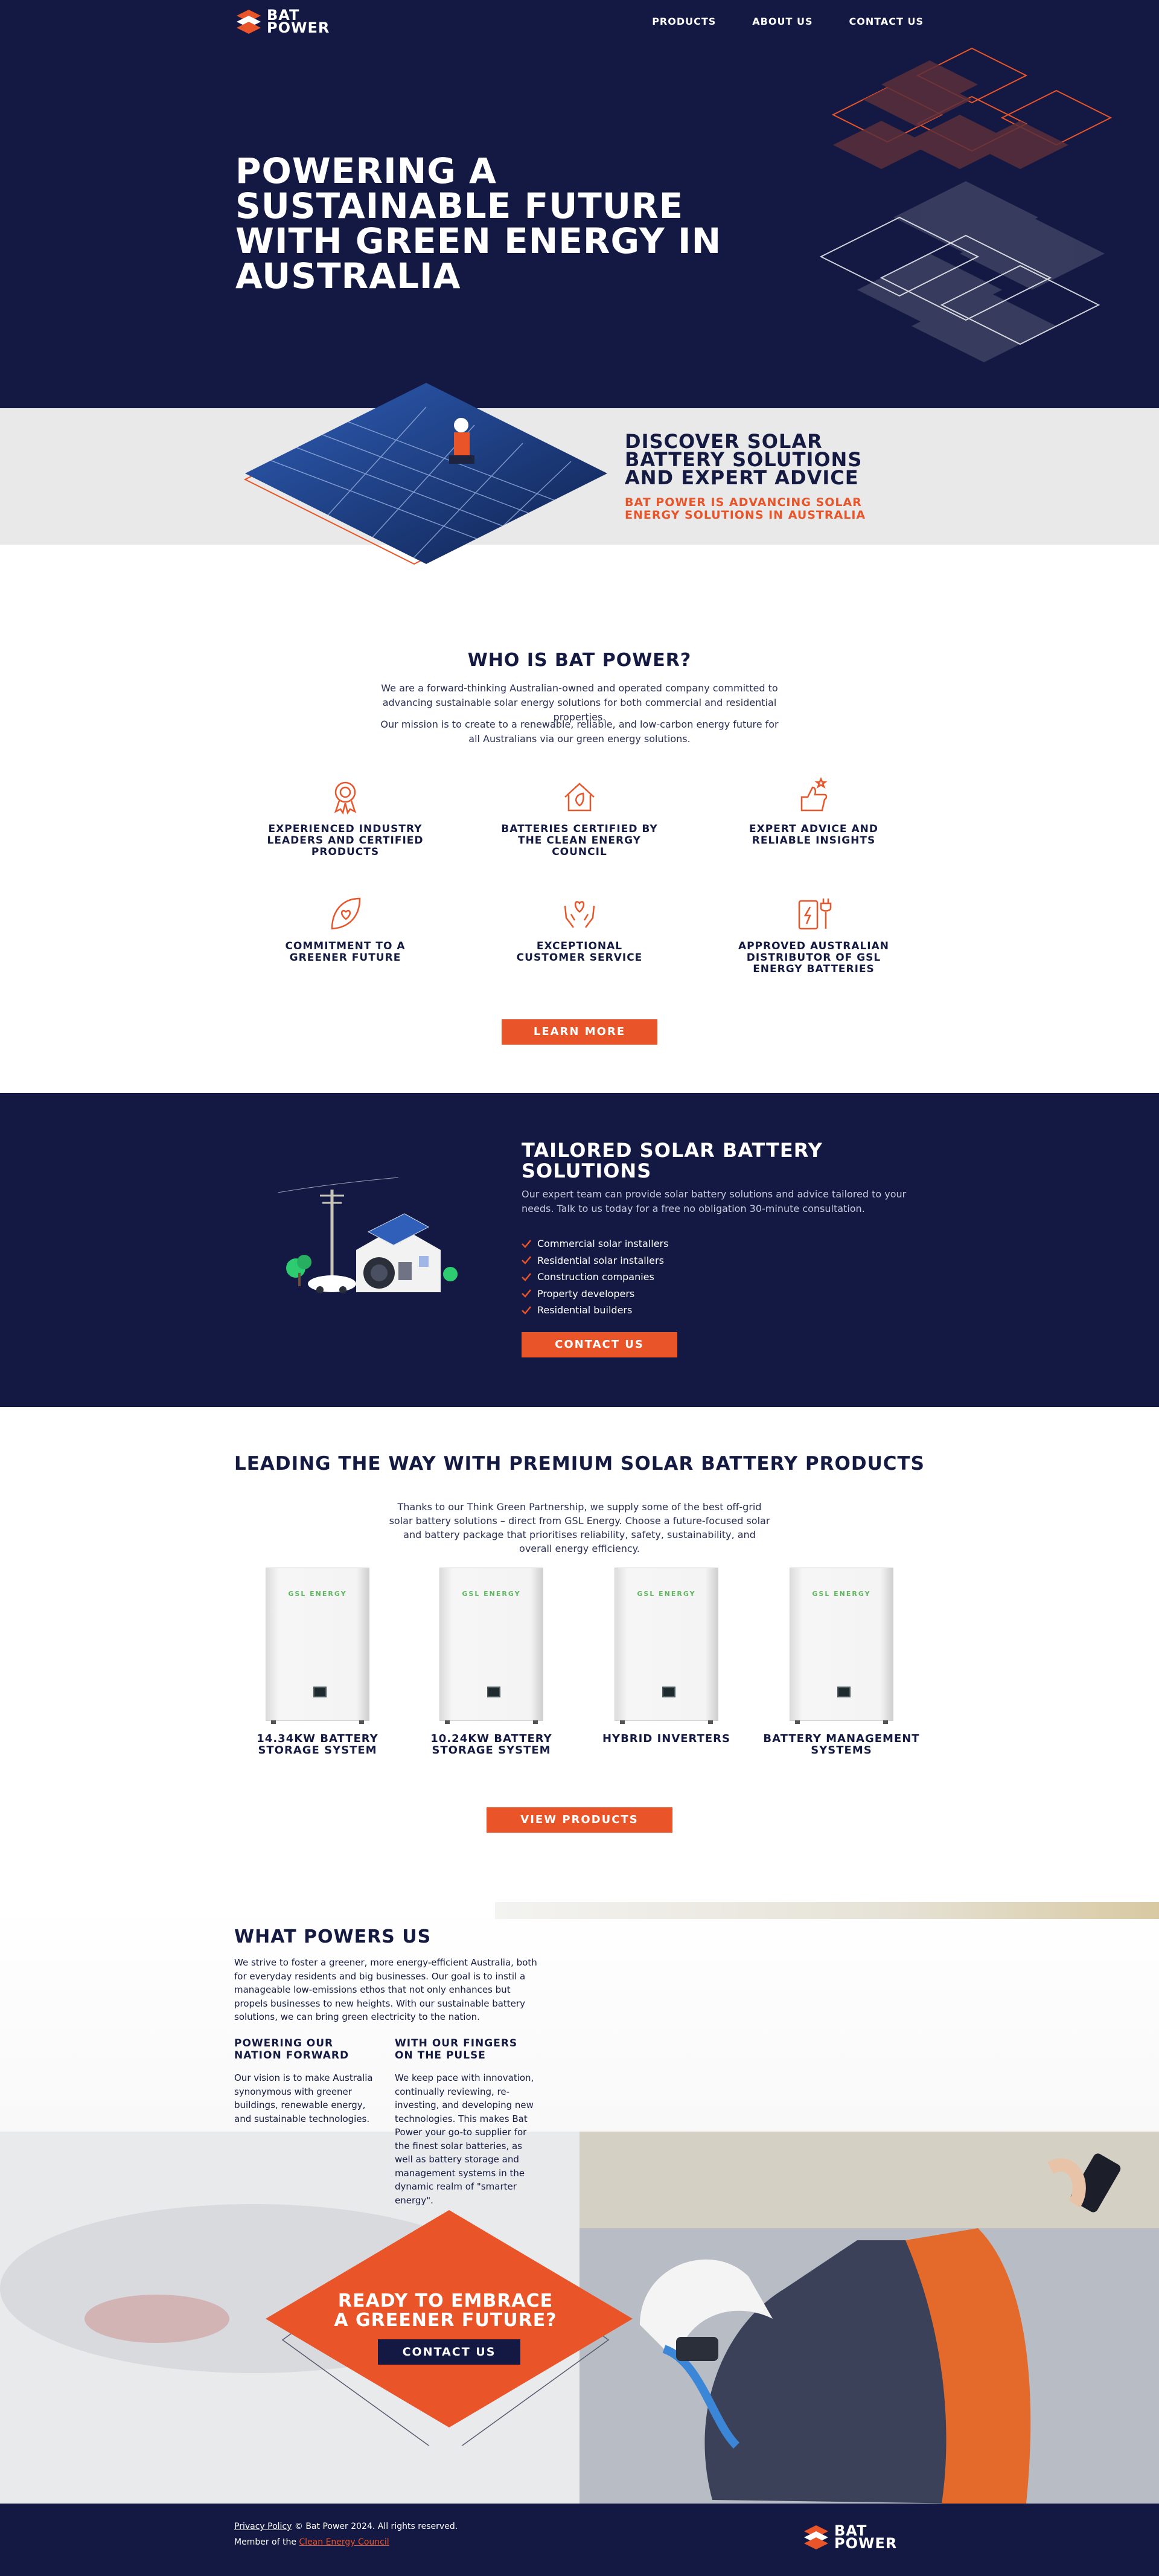 This screenshot has height=2576, width=1159. Describe the element at coordinates (344, 2542) in the screenshot. I see `clean-energy-council-link: Clean Energy Council` at that location.